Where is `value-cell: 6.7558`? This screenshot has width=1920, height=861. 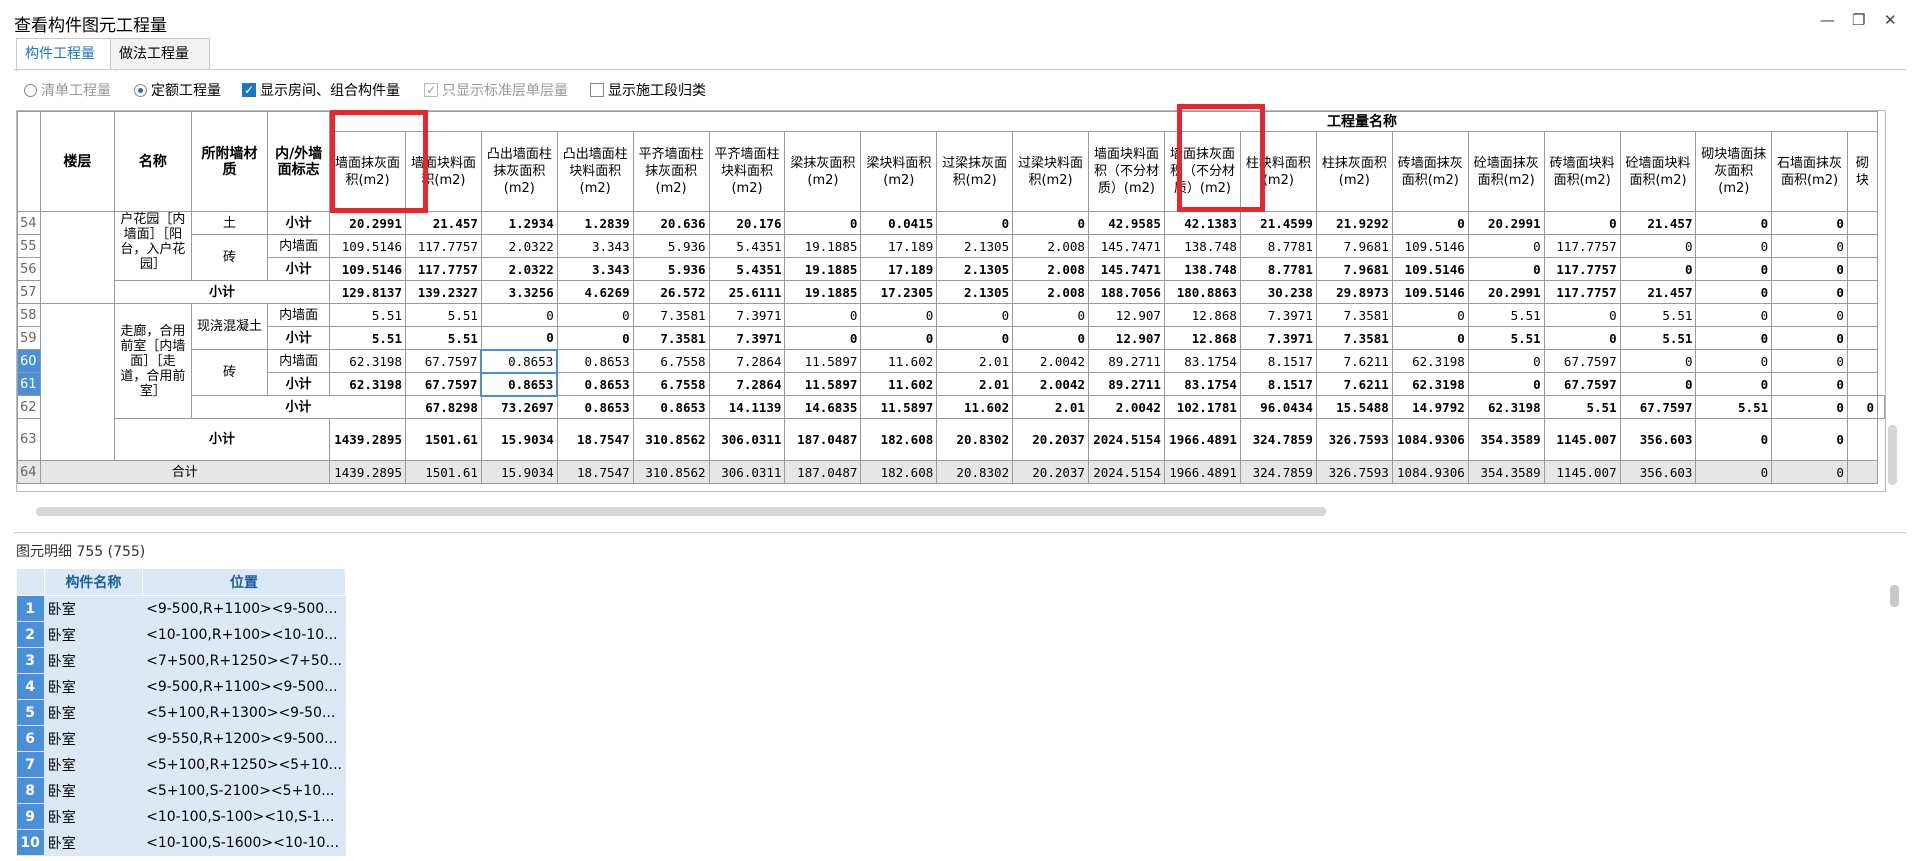 value-cell: 6.7558 is located at coordinates (671, 384).